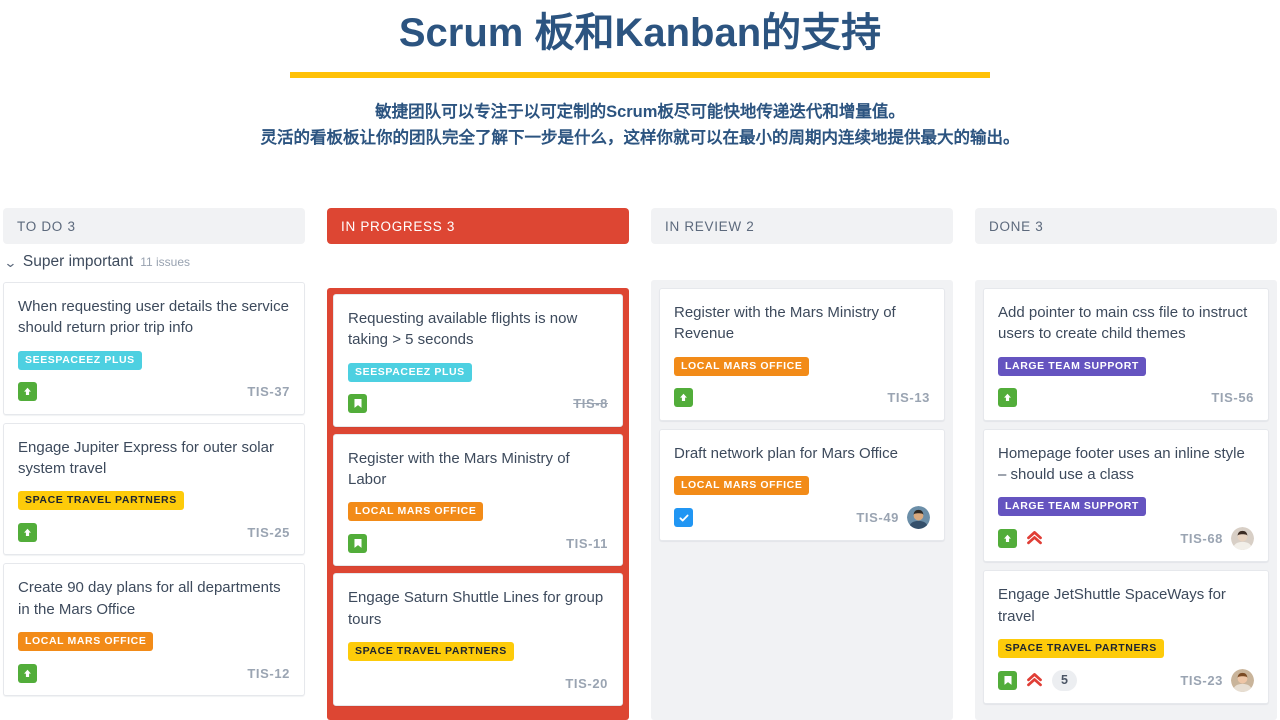 The height and width of the screenshot is (720, 1280). What do you see at coordinates (877, 517) in the screenshot?
I see `issue-key: TIS-49` at bounding box center [877, 517].